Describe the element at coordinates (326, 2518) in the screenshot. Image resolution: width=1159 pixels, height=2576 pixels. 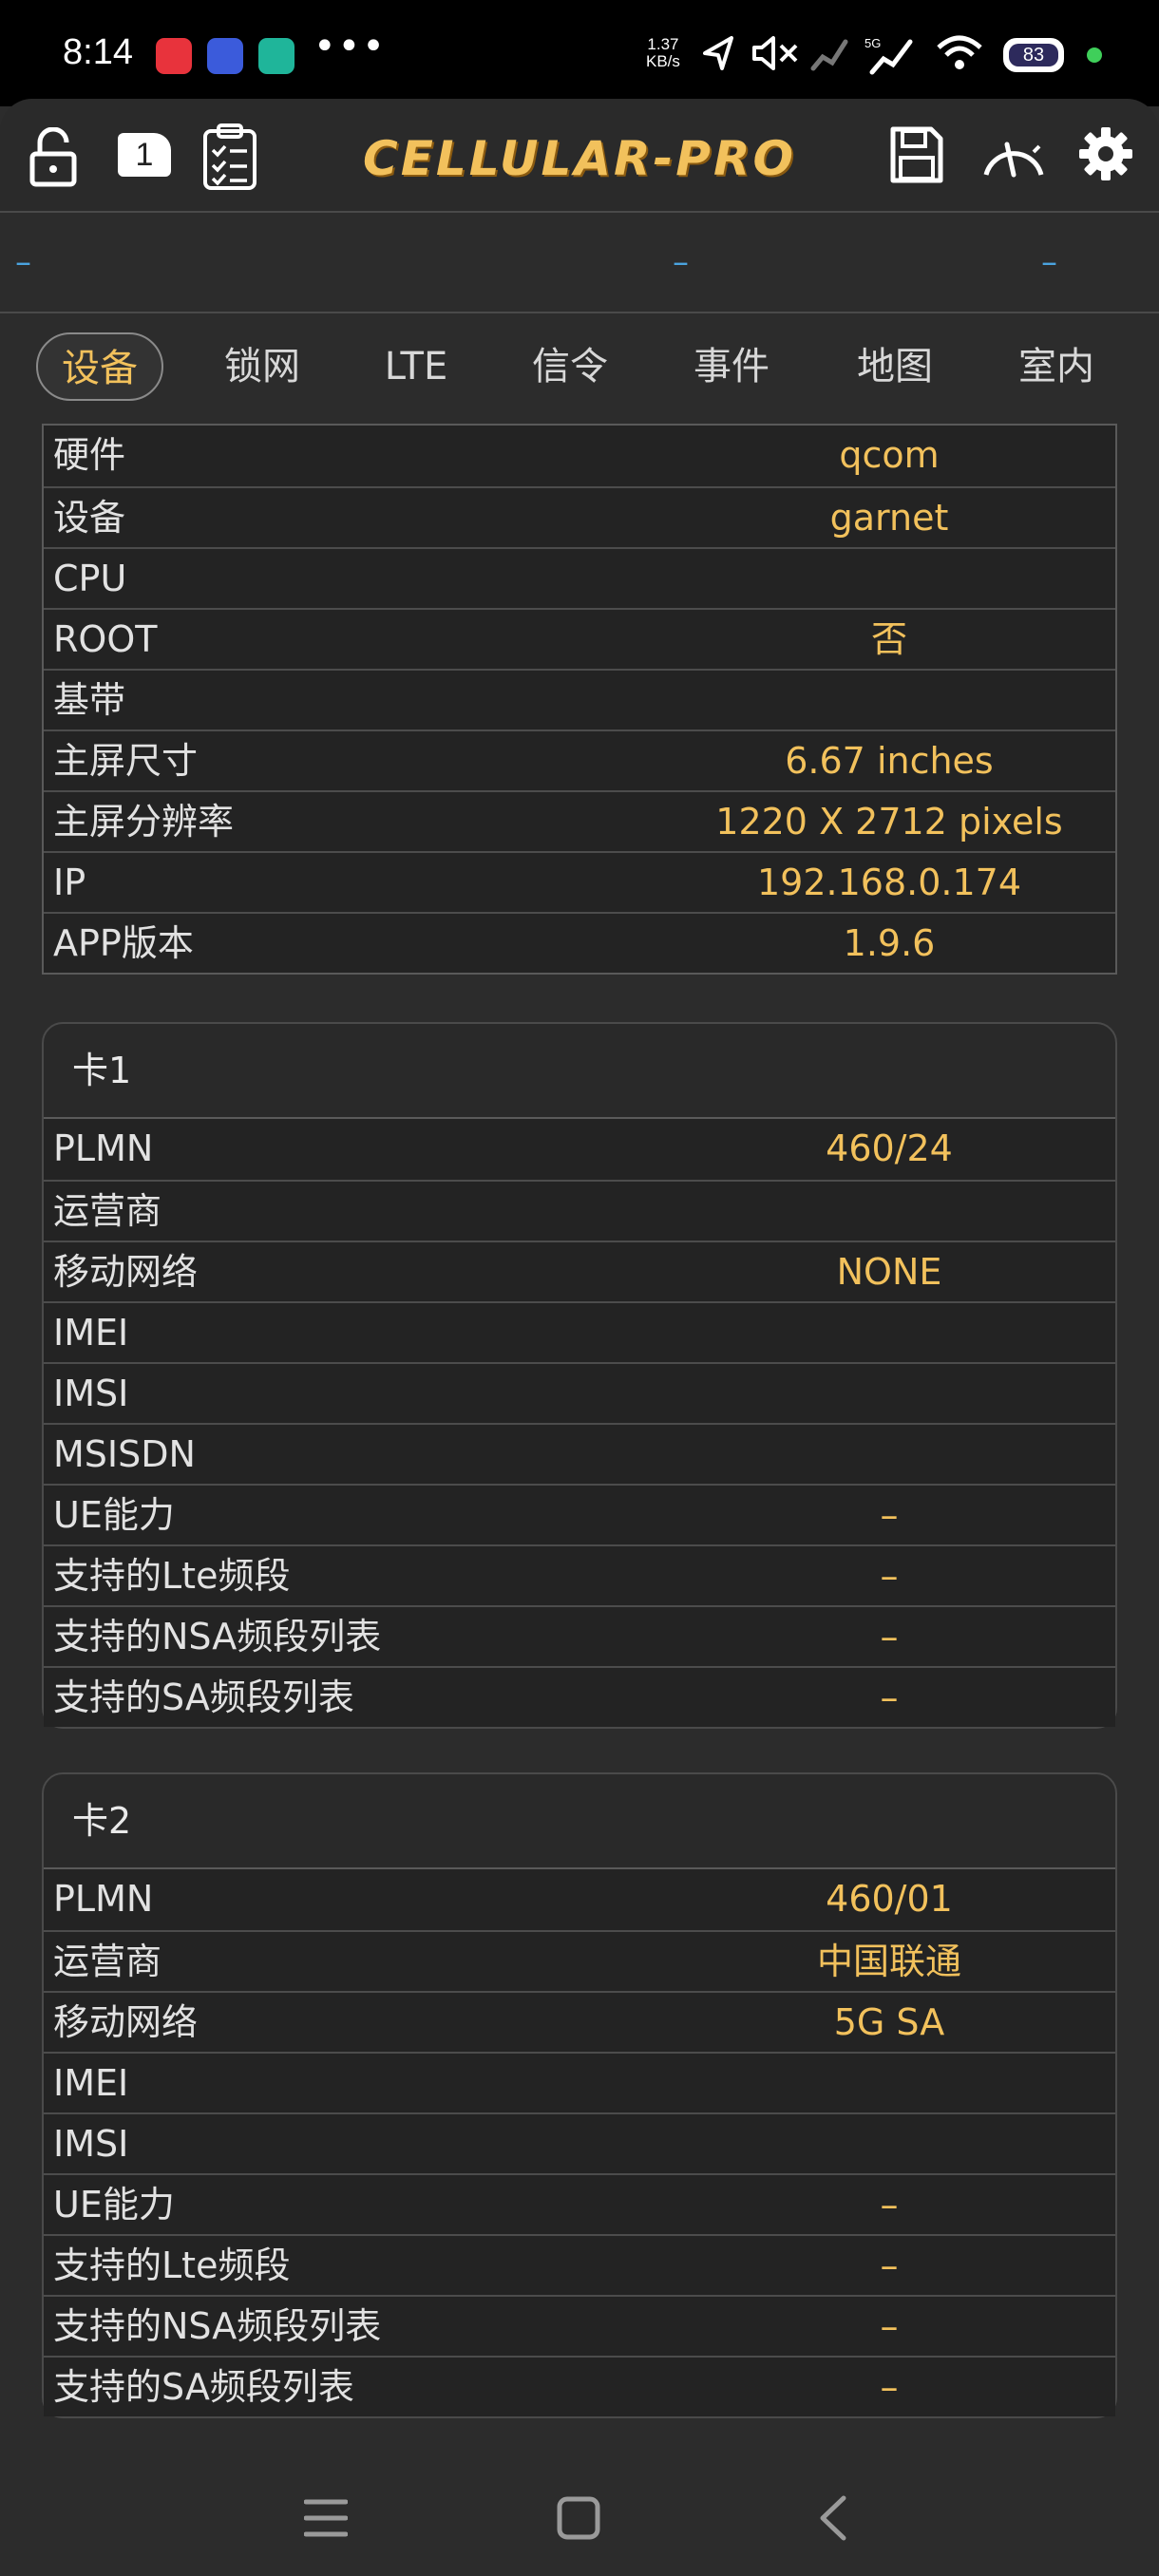
I see `menu-icon` at that location.